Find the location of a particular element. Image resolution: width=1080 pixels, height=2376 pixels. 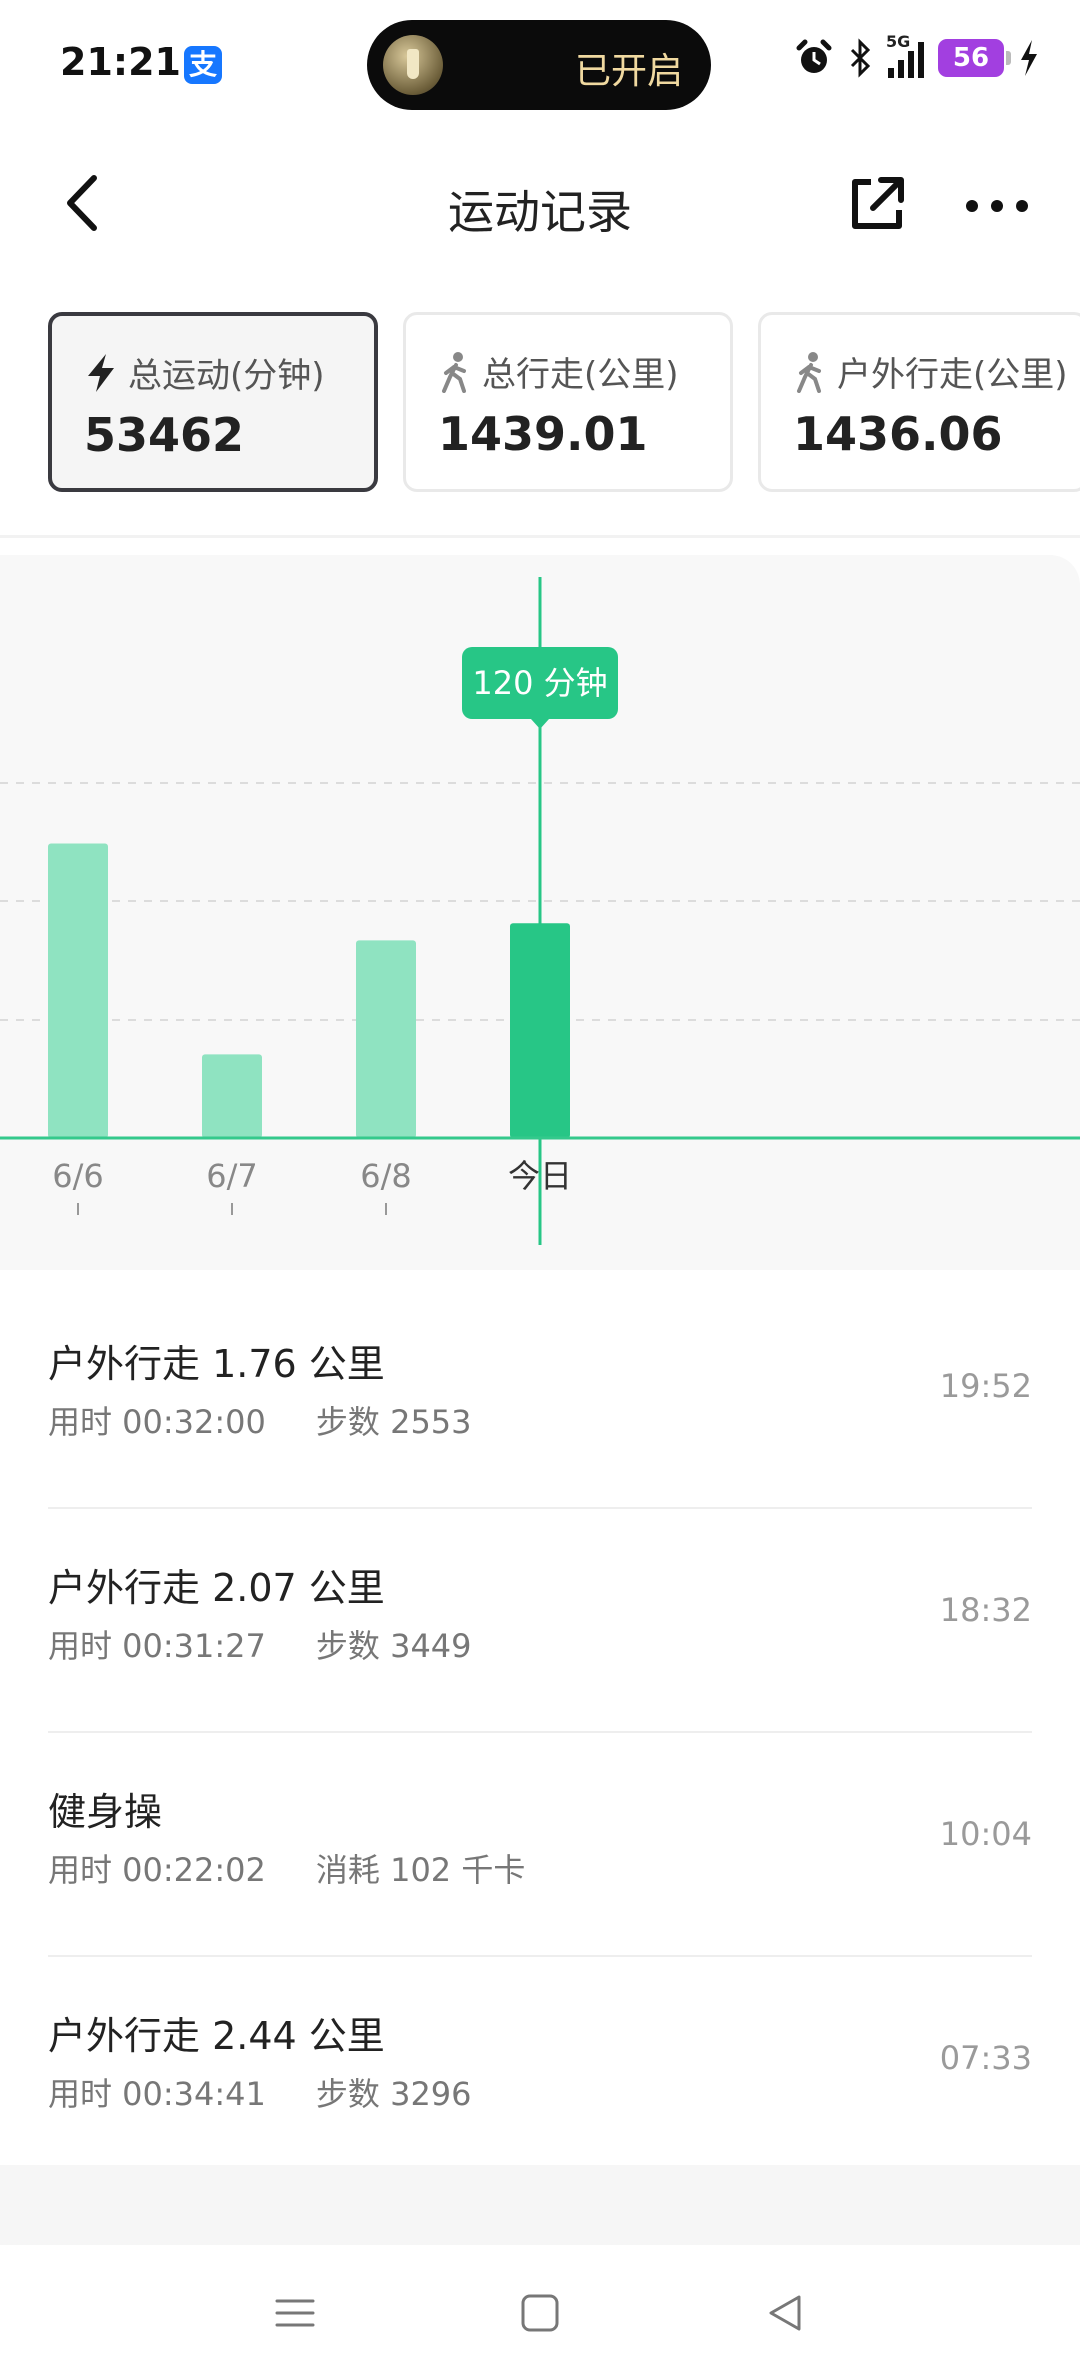

home-square-icon is located at coordinates (540, 2313).